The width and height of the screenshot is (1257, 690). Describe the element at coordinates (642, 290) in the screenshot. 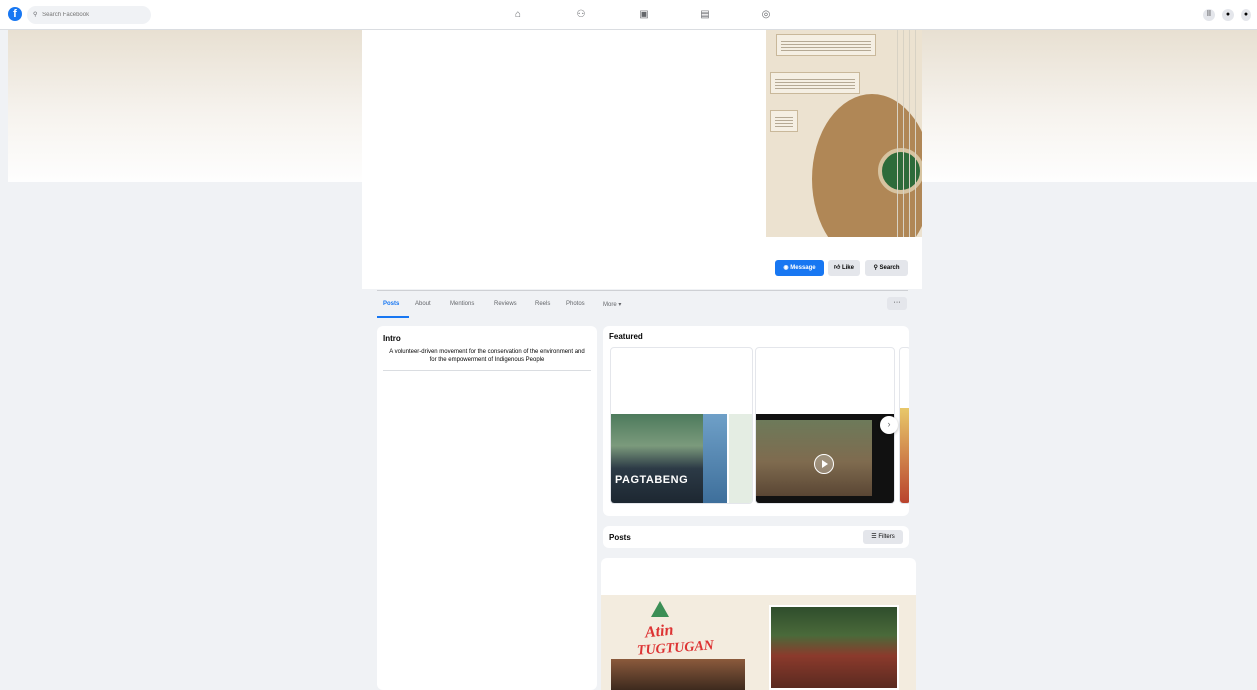

I see `header-divider` at that location.